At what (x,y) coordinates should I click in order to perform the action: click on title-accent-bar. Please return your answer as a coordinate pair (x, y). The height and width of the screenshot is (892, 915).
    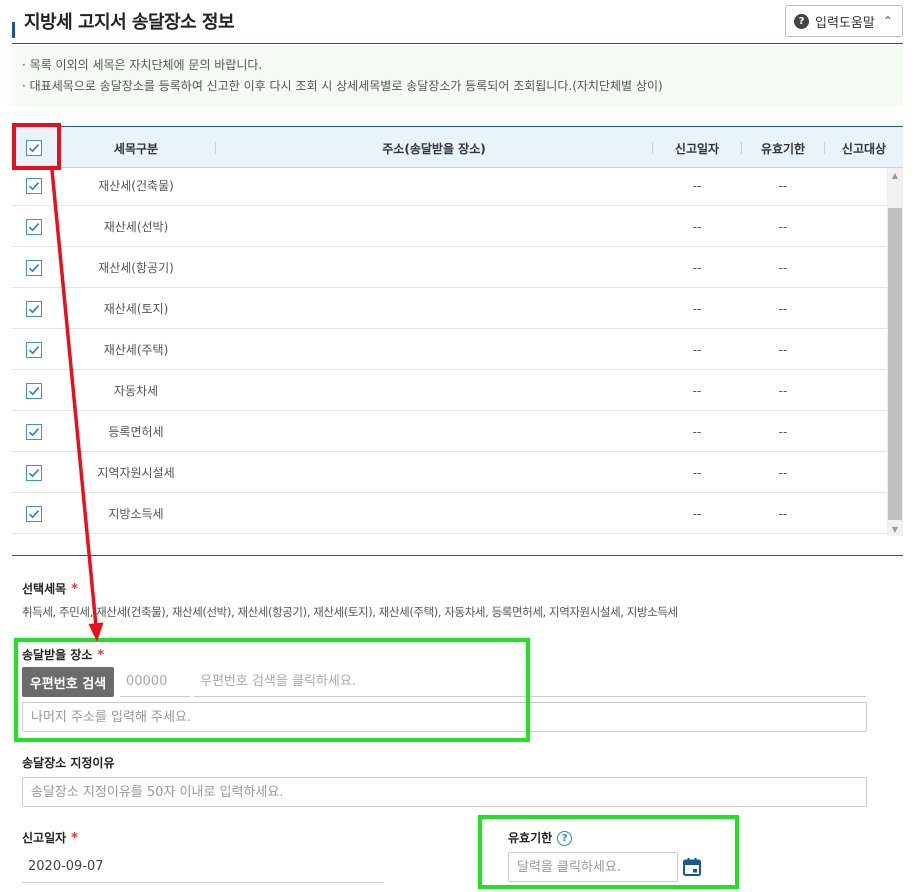
    Looking at the image, I should click on (13, 30).